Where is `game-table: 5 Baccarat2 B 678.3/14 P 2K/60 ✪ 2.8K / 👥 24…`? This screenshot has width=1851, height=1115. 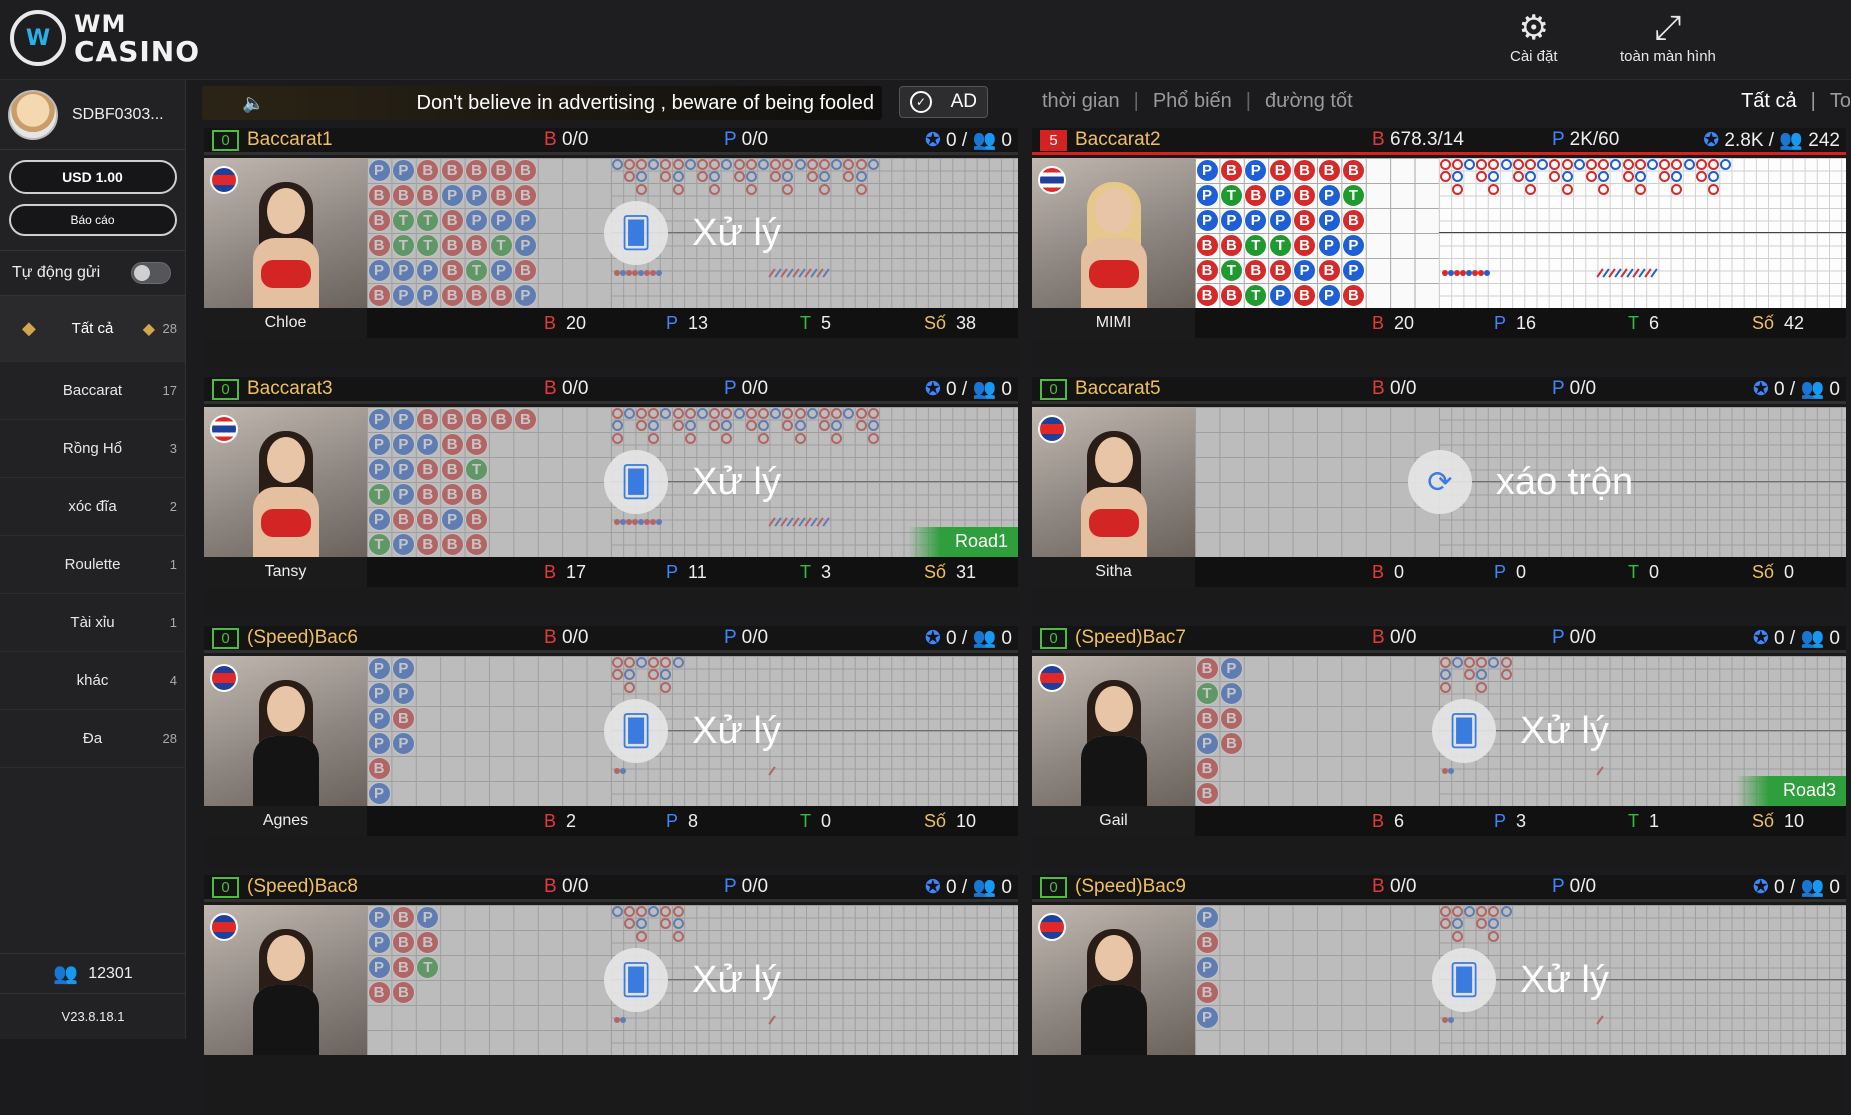
game-table: 5 Baccarat2 B 678.3/14 P 2K/60 ✪ 2.8K / 👥 24… is located at coordinates (1439, 248).